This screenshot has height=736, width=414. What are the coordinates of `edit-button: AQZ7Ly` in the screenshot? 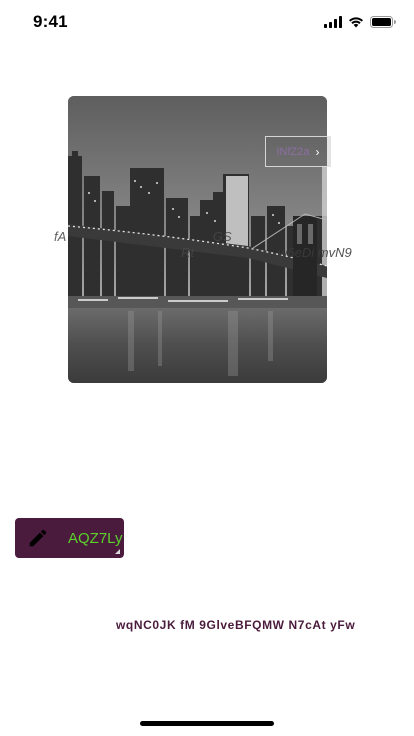 It's located at (69, 538).